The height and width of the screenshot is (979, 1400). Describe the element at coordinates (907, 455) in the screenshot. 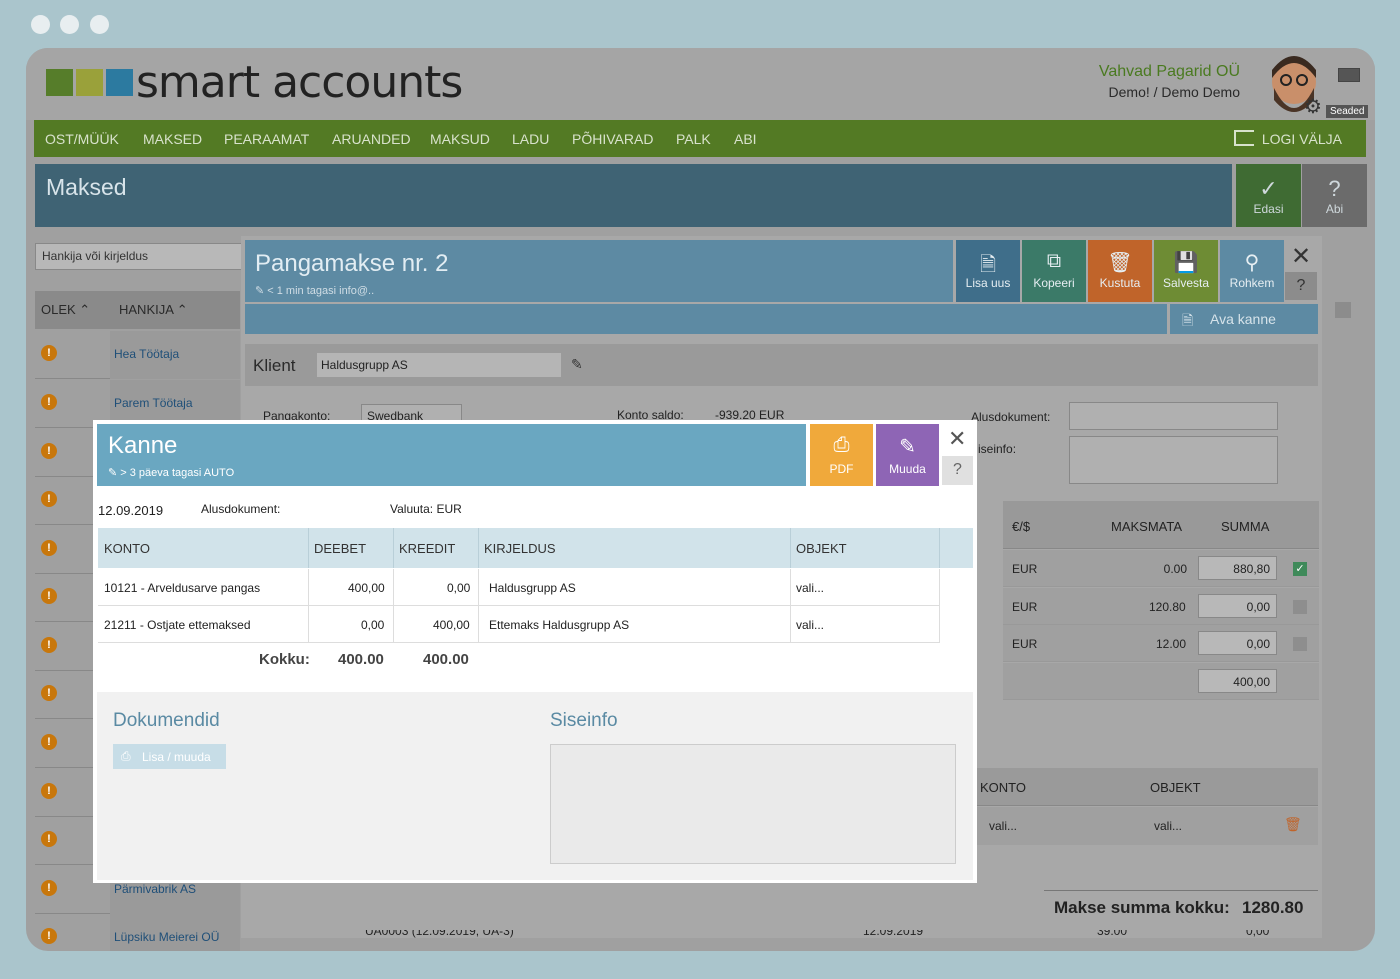

I see `muuda-button: ✎ Muuda` at that location.